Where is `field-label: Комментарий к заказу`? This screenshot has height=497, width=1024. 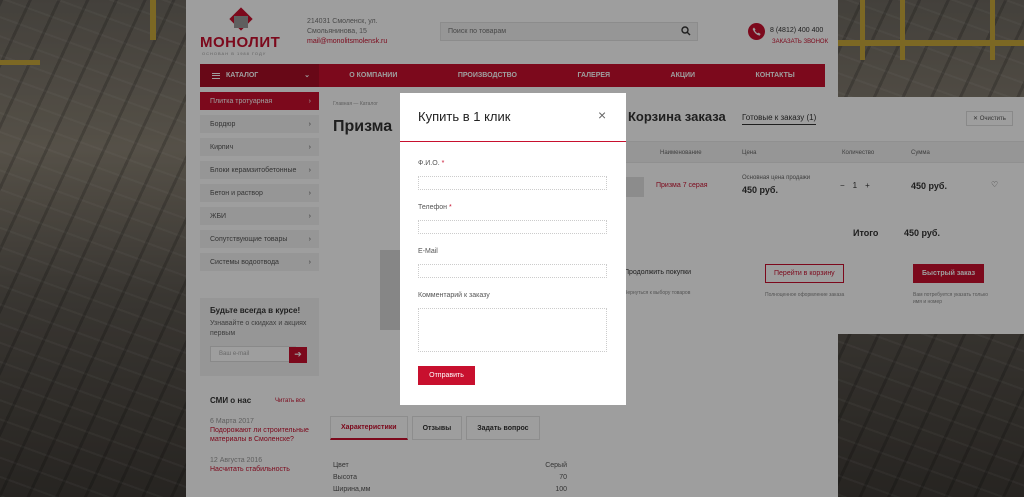
field-label: Комментарий к заказу is located at coordinates (454, 295).